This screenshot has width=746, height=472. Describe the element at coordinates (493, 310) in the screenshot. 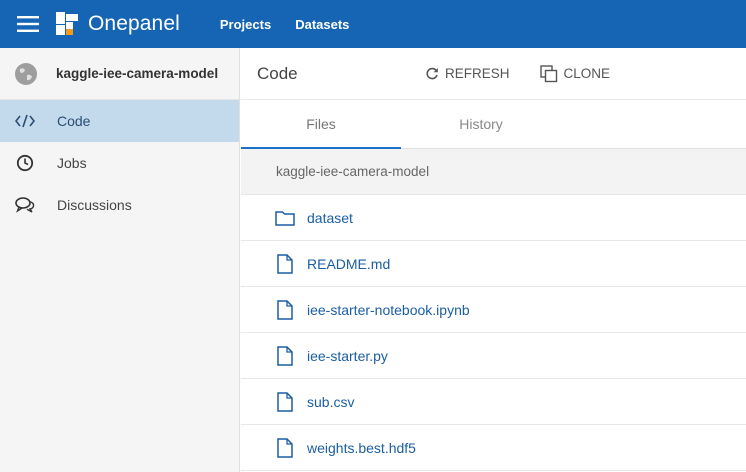

I see `file-row-notebook: iee-starter-notebook.ipynb` at that location.